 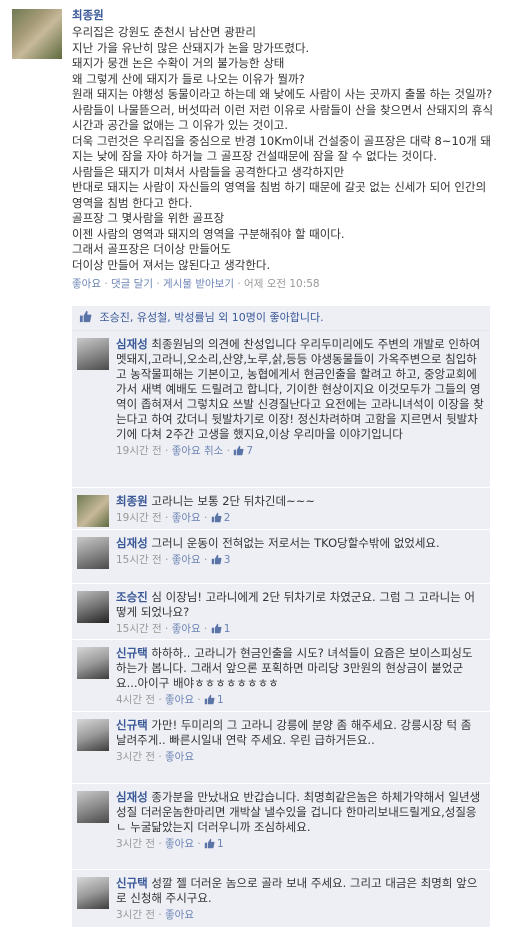 What do you see at coordinates (198, 451) in the screenshot?
I see `comment-like-link: 좋아요 취소` at bounding box center [198, 451].